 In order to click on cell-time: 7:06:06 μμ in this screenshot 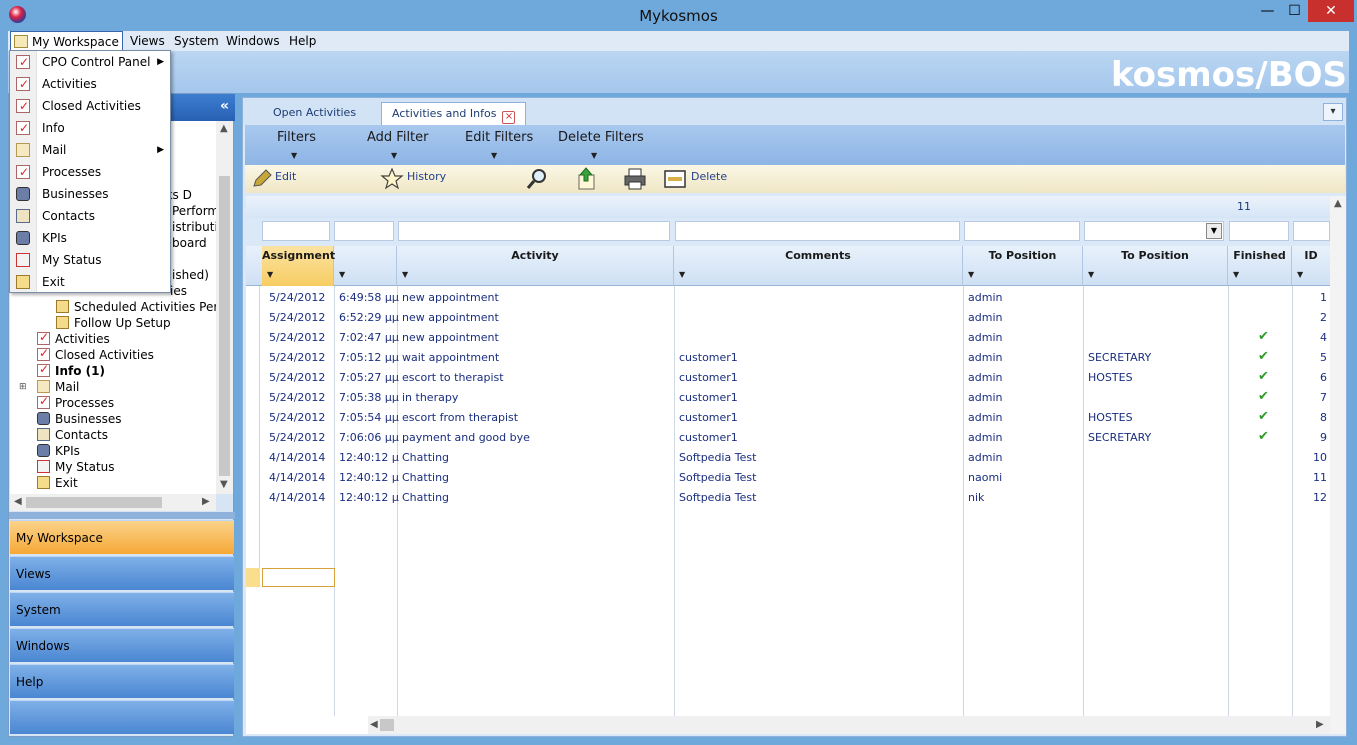, I will do `click(369, 437)`.